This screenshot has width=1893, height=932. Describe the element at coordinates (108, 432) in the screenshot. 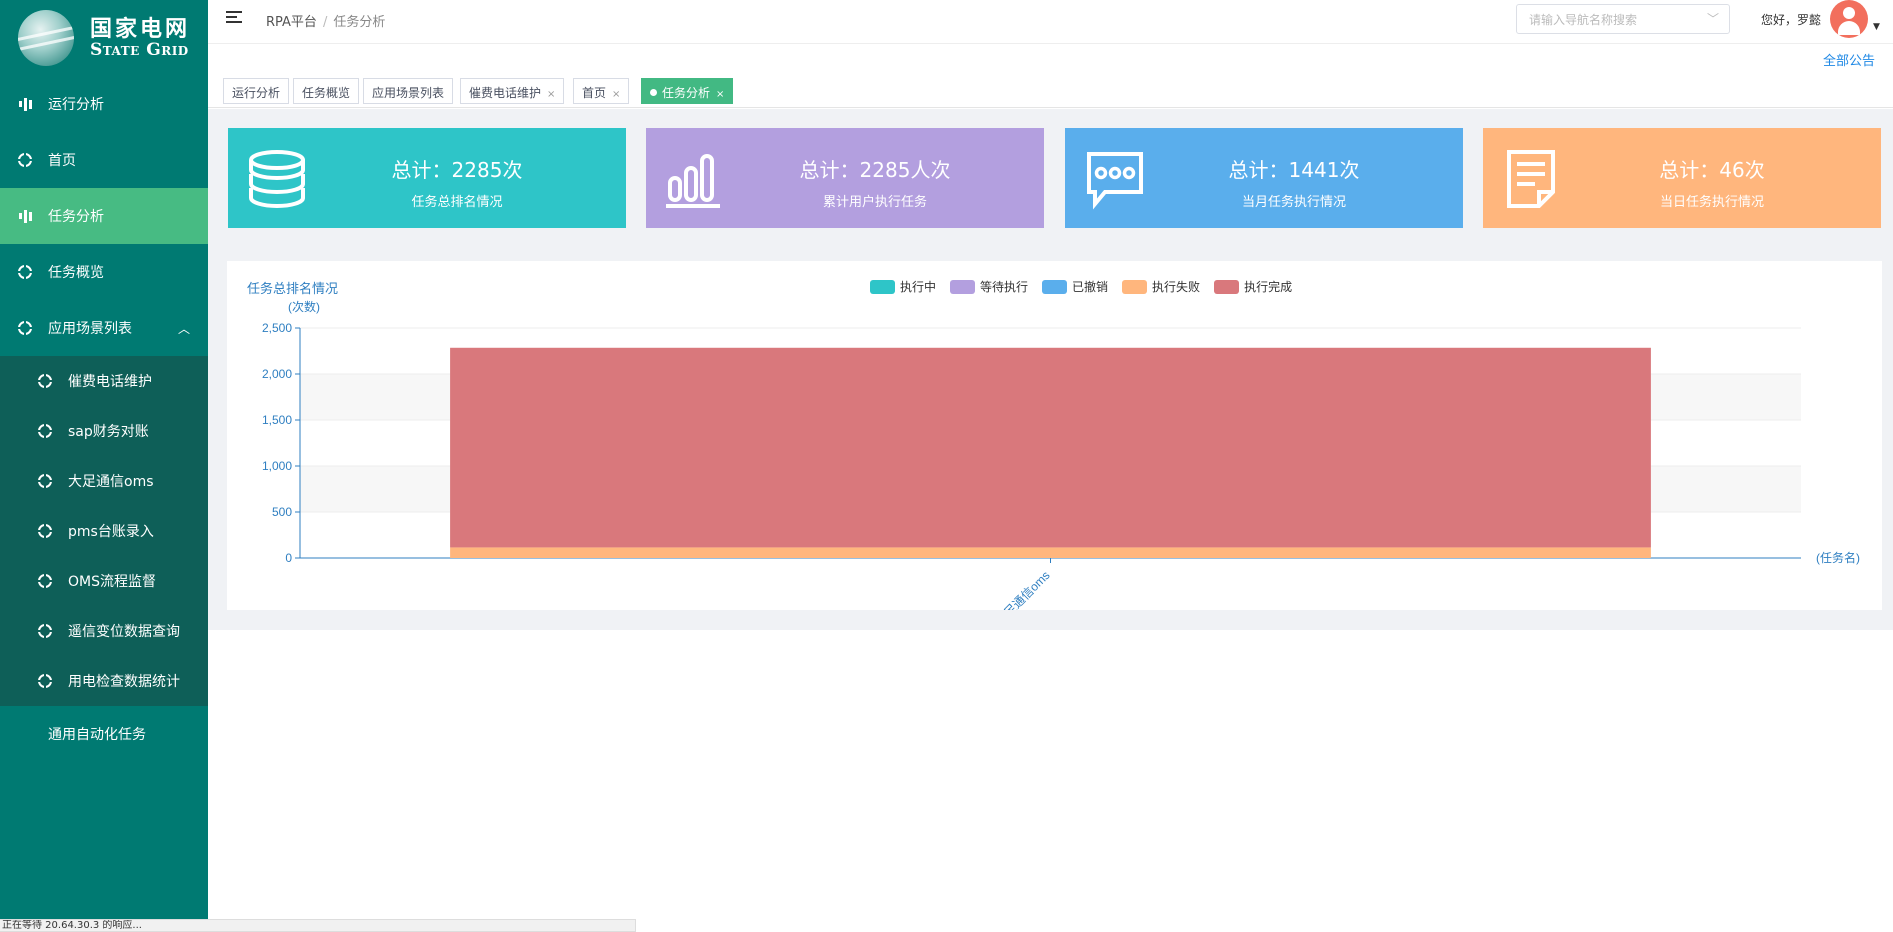

I see `submenu-item-label: sap财务对账` at that location.